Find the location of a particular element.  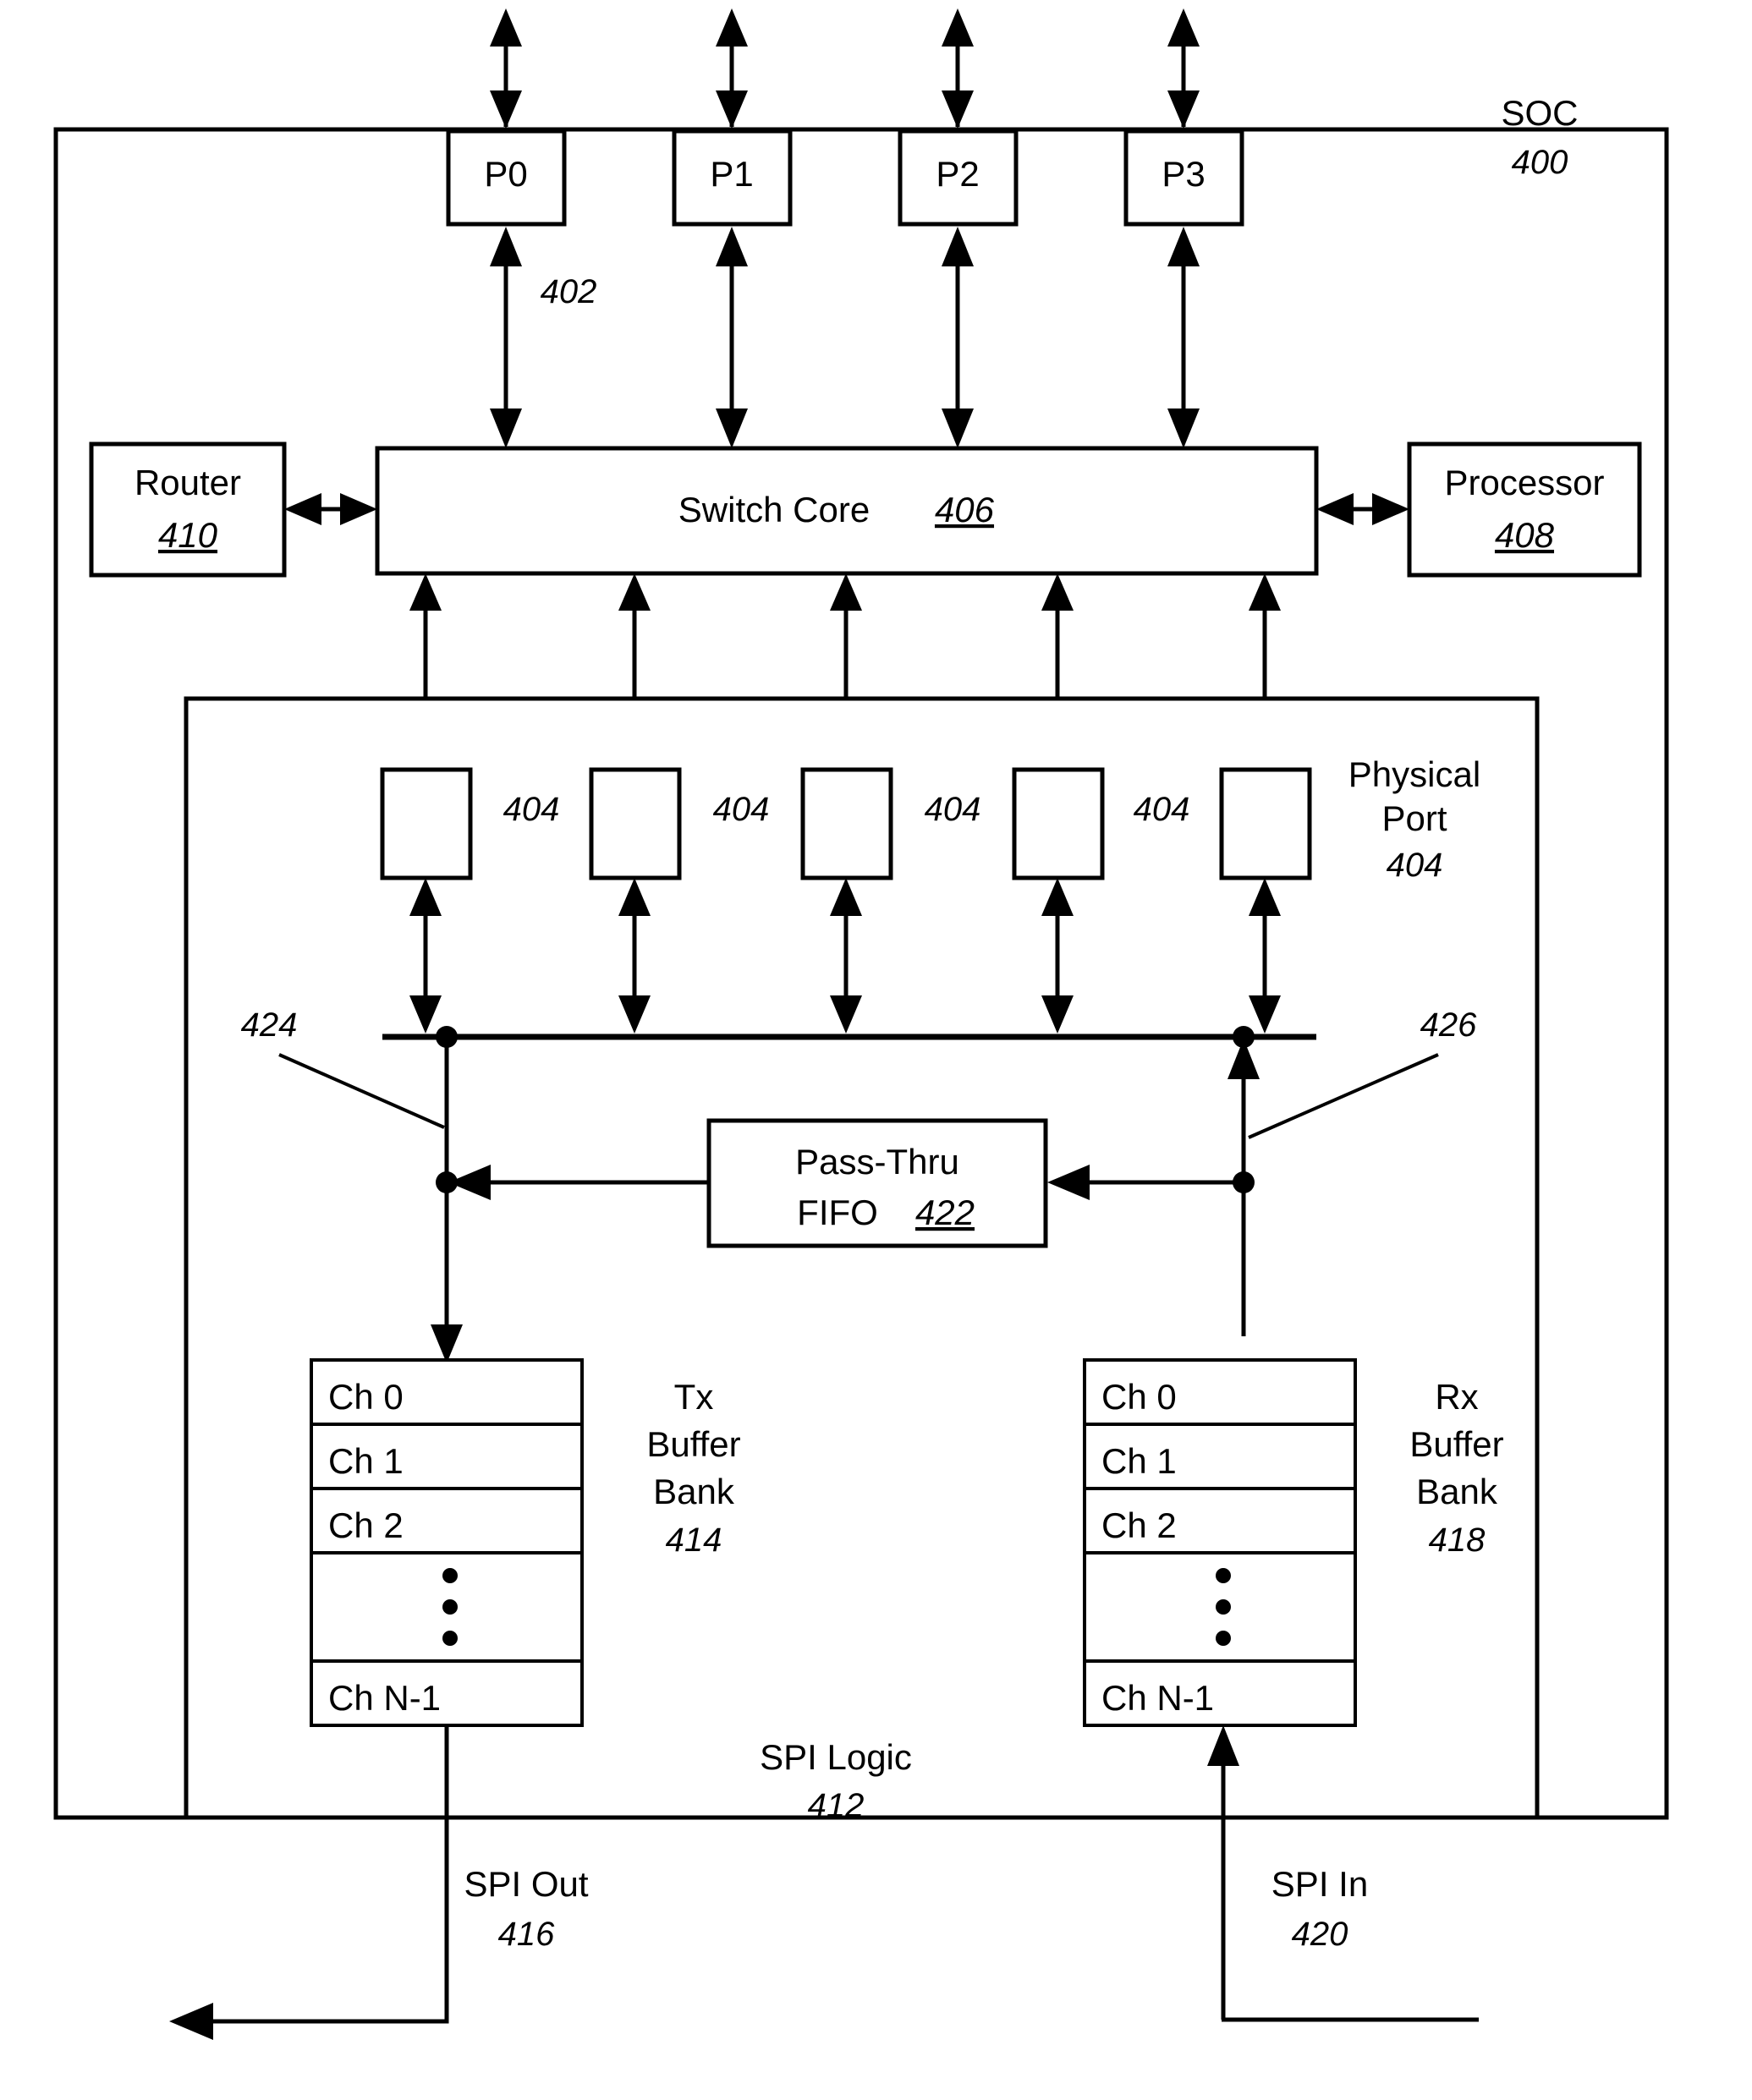

tx-buffer-bank-line2: Buffer is located at coordinates (693, 1444).